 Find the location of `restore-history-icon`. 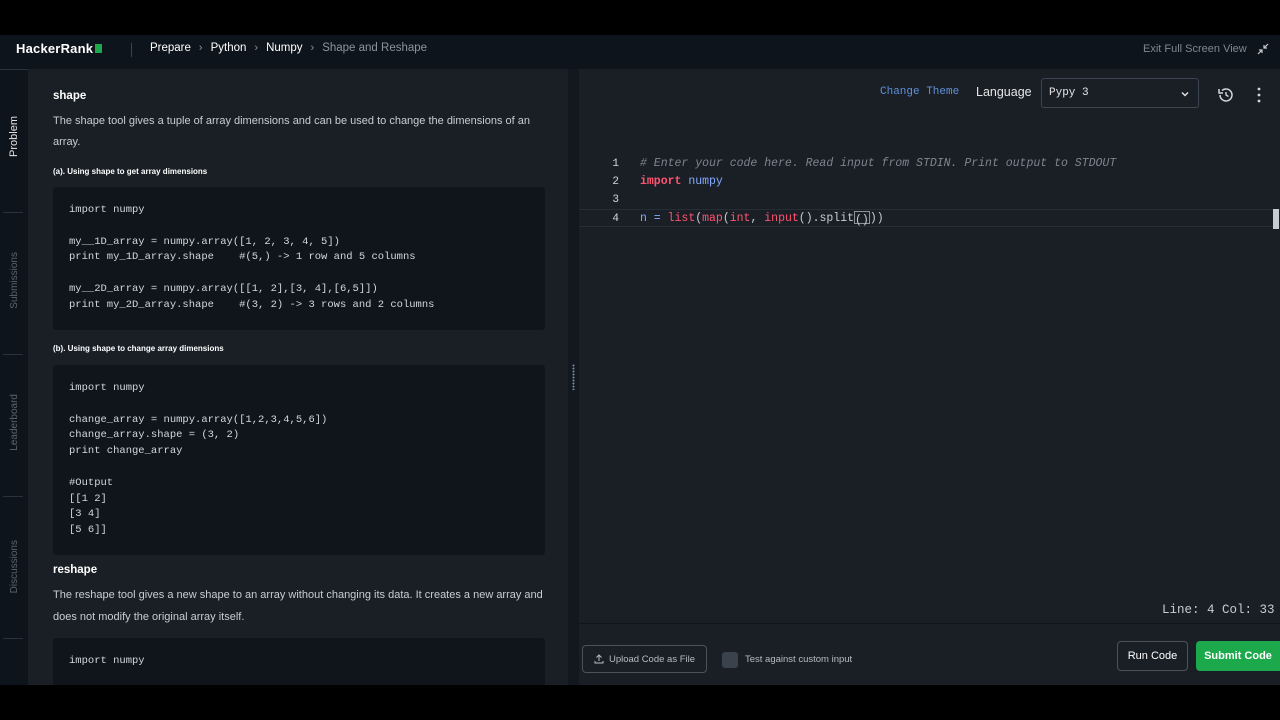

restore-history-icon is located at coordinates (1226, 95).